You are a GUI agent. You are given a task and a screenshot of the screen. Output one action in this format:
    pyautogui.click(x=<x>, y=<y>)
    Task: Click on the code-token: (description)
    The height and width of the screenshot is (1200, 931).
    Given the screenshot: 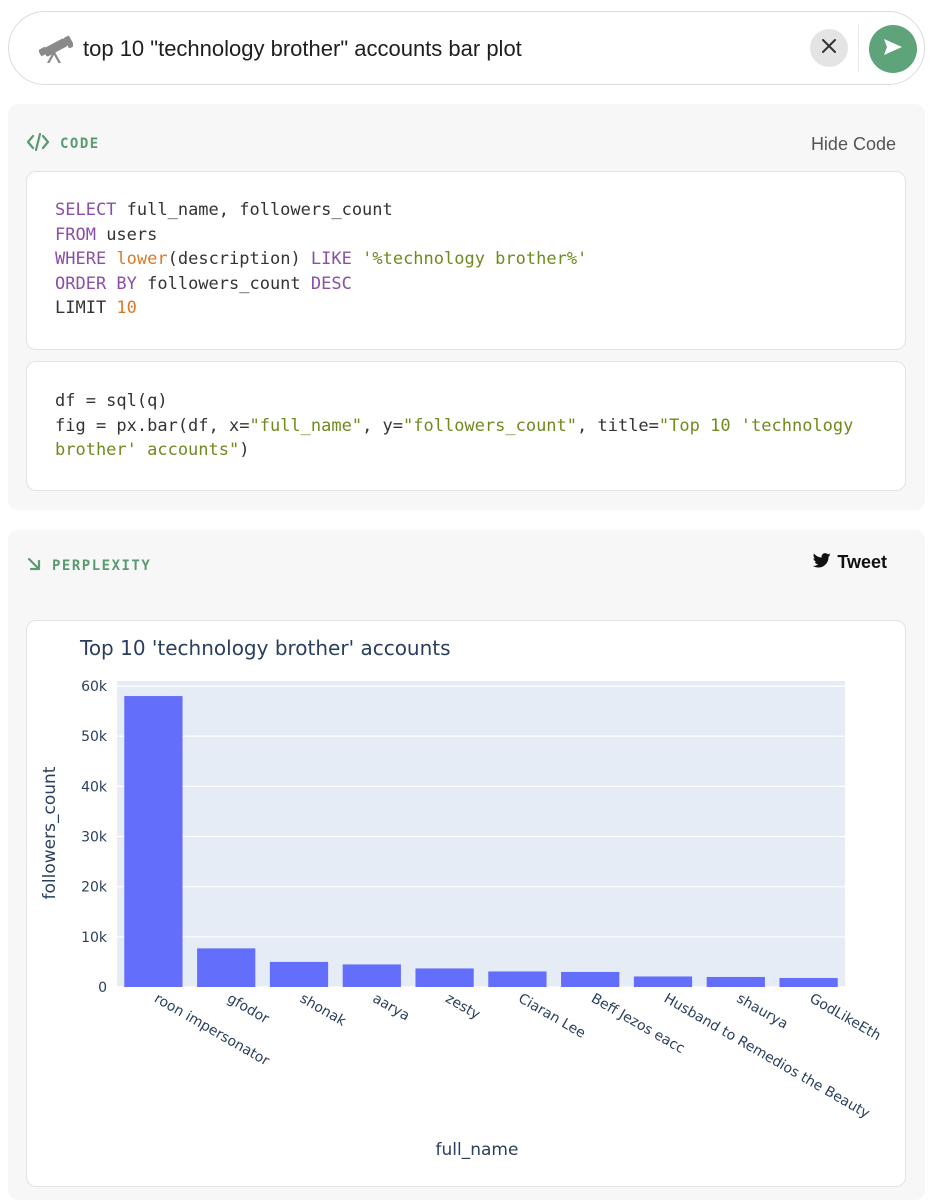 What is the action you would take?
    pyautogui.click(x=239, y=259)
    